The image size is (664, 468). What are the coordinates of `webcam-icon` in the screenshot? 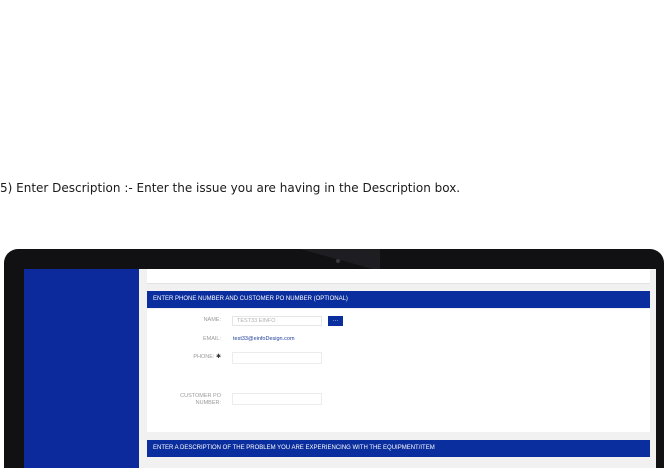 It's located at (338, 261).